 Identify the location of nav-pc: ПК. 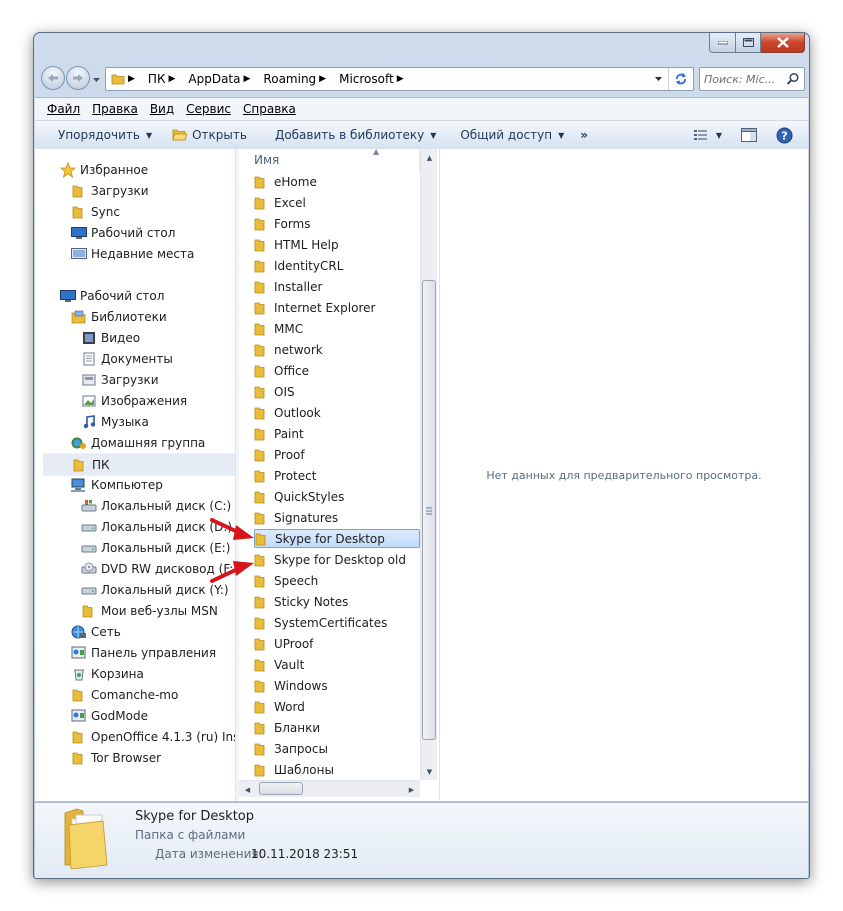
(139, 464).